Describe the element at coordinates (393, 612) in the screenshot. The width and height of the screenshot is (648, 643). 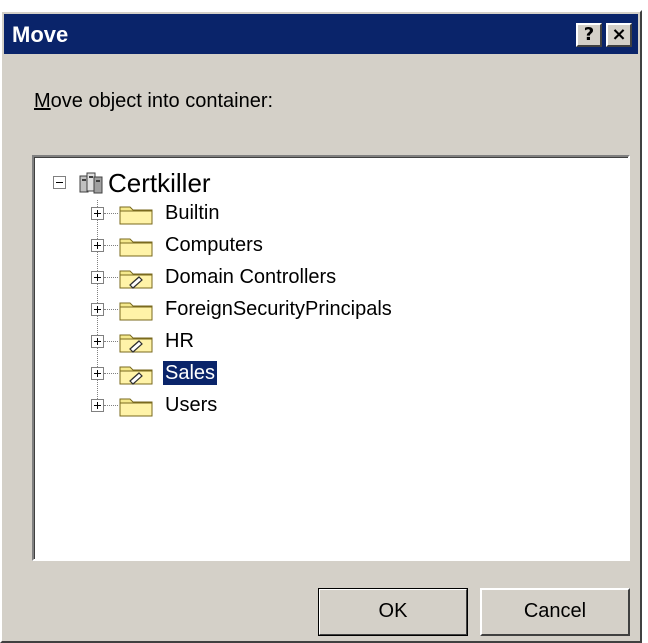
I see `ok-button: OK` at that location.